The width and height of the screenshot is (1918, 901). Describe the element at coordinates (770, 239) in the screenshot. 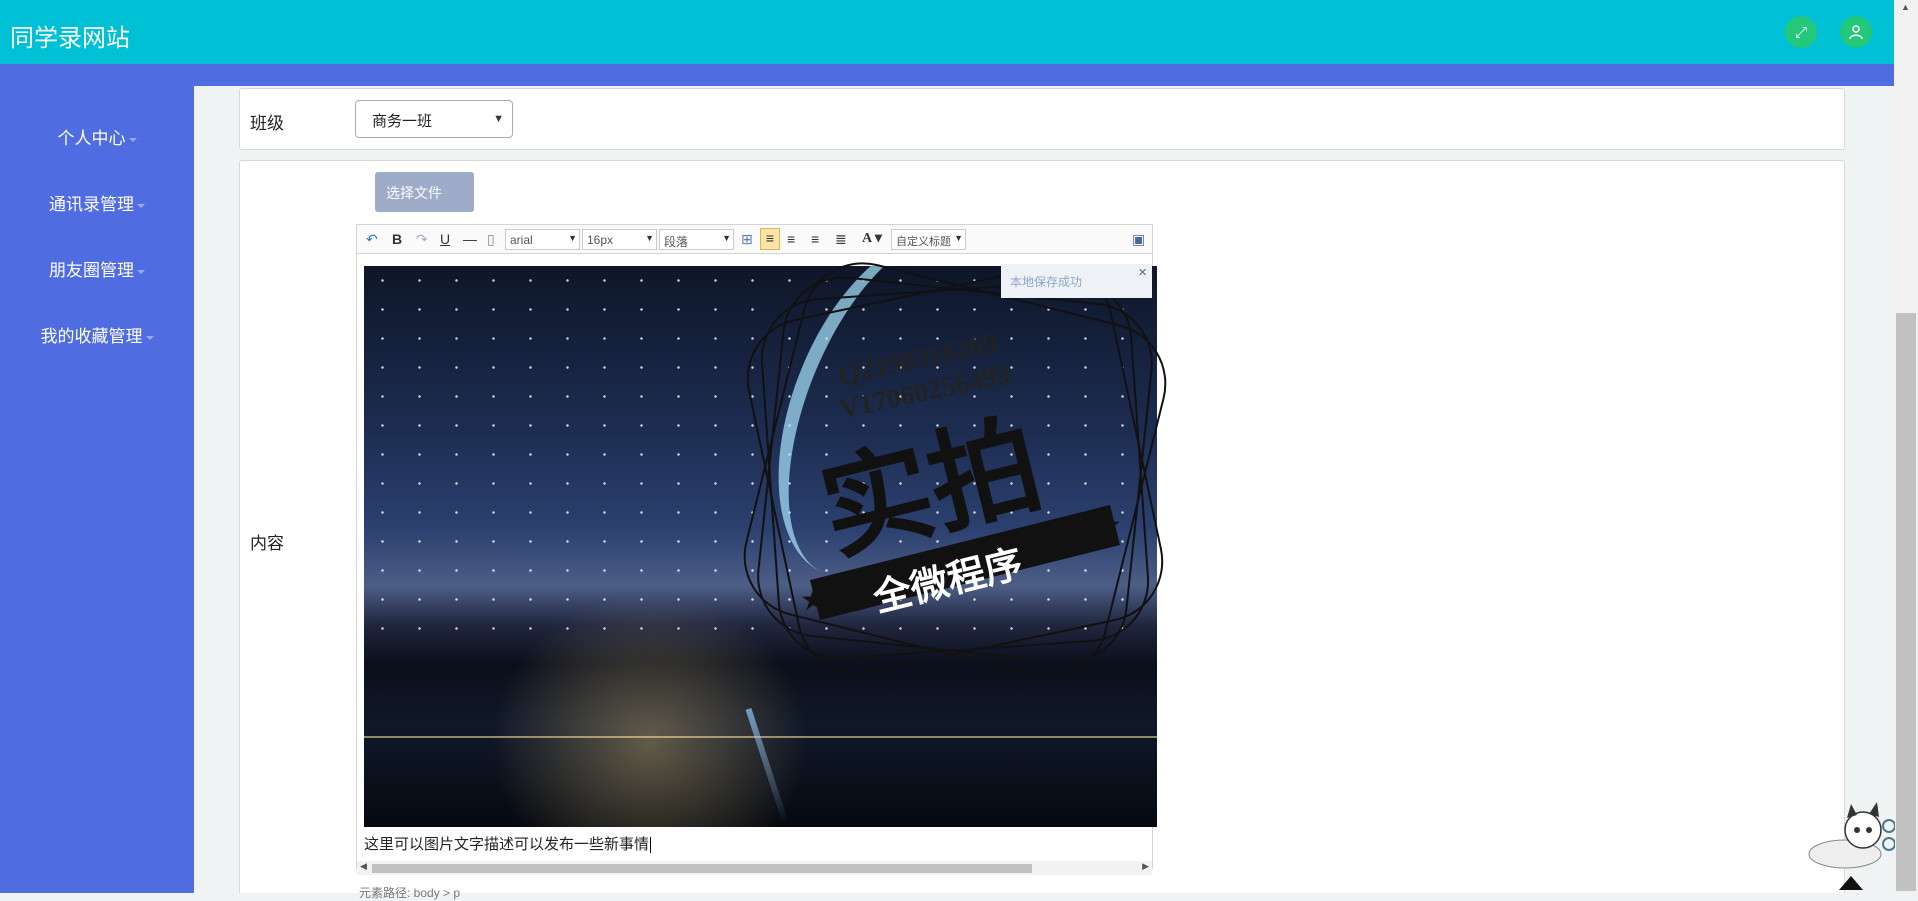

I see `align-left-icon: ≡` at that location.